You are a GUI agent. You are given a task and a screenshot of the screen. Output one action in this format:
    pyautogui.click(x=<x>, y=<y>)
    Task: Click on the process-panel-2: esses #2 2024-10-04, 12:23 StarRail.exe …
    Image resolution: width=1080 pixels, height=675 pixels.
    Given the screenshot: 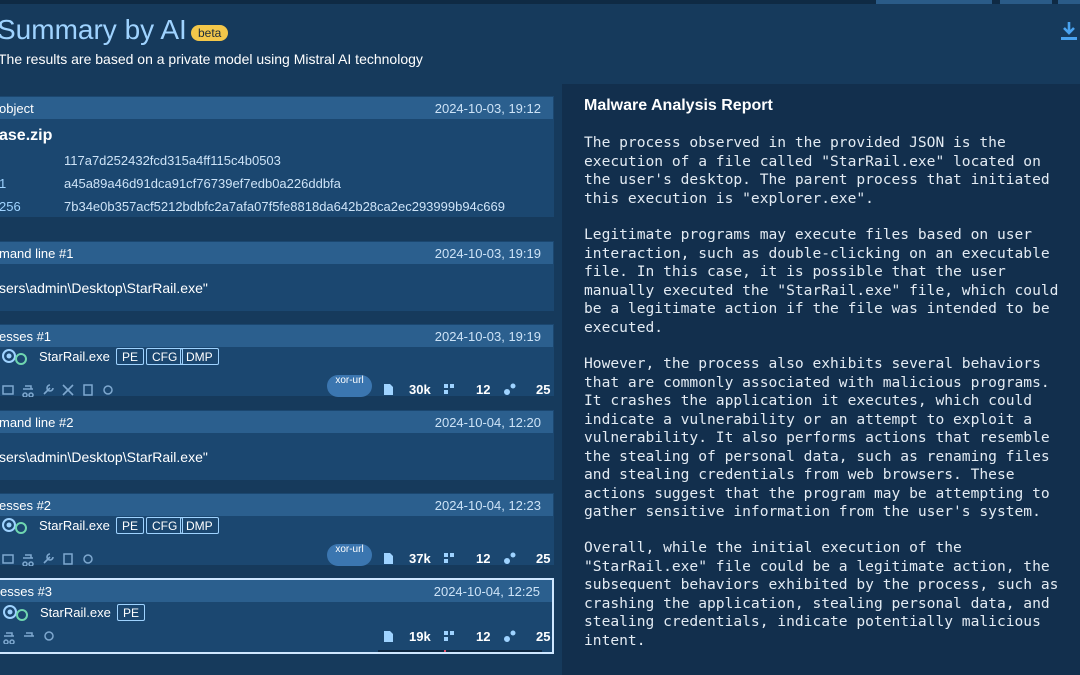 What is the action you would take?
    pyautogui.click(x=277, y=530)
    